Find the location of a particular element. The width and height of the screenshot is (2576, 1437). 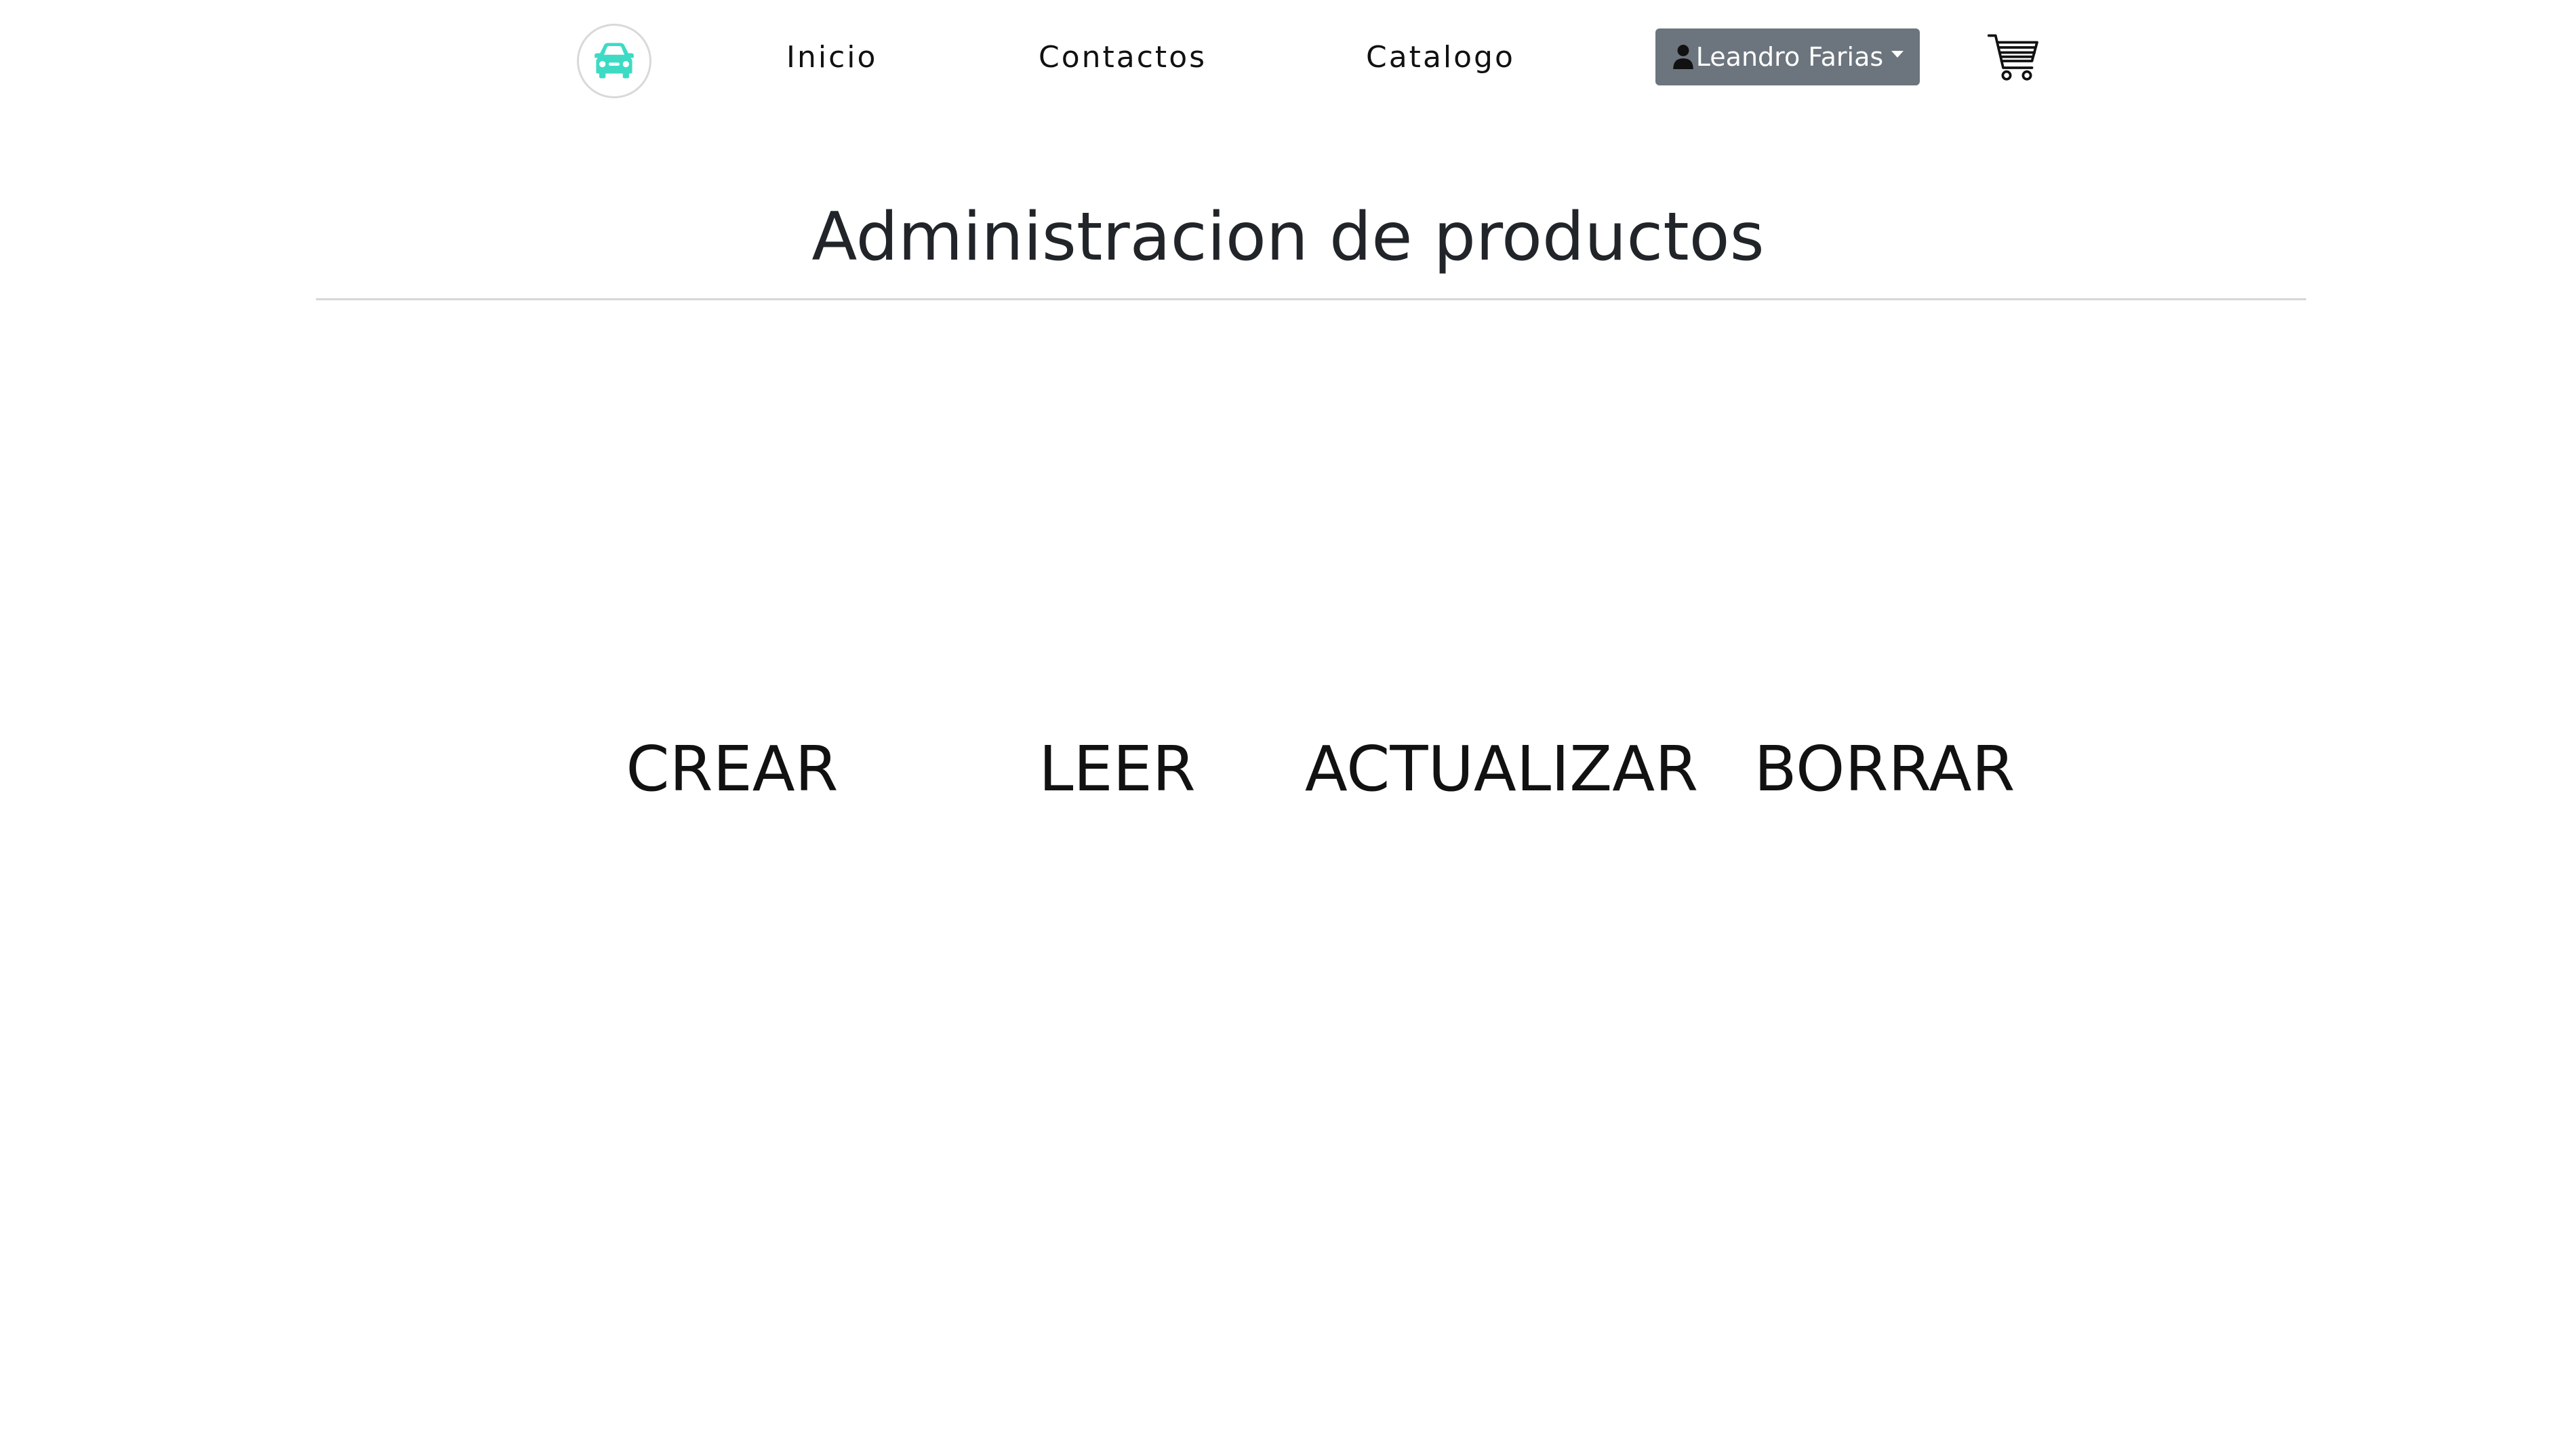

shopping-cart-icon is located at coordinates (2013, 58).